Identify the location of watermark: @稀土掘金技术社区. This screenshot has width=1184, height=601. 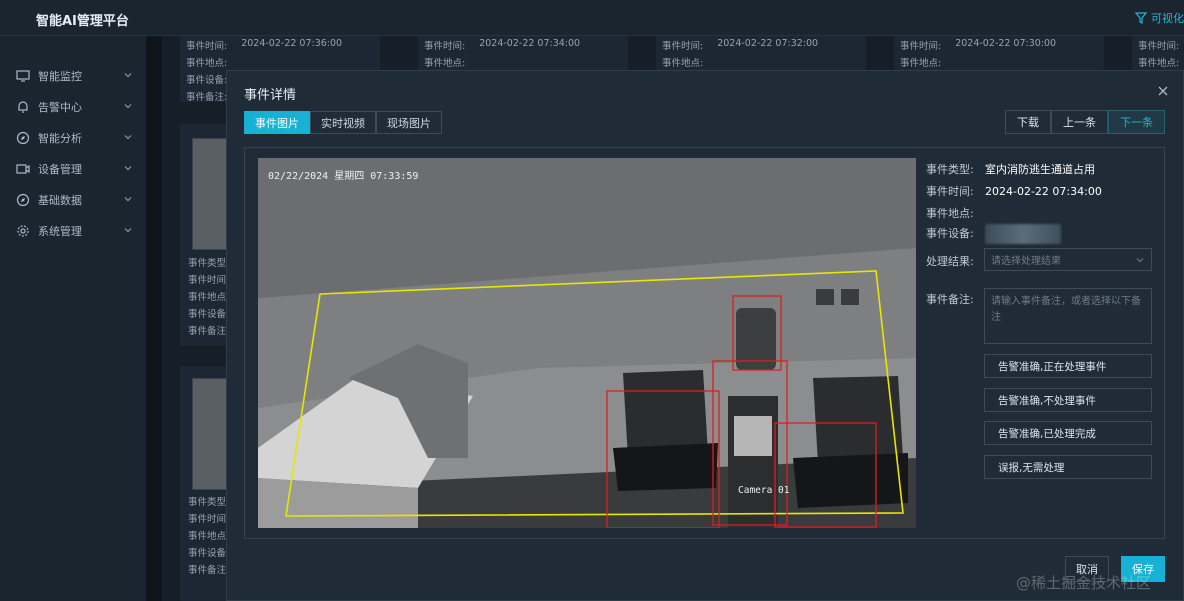
(1084, 583).